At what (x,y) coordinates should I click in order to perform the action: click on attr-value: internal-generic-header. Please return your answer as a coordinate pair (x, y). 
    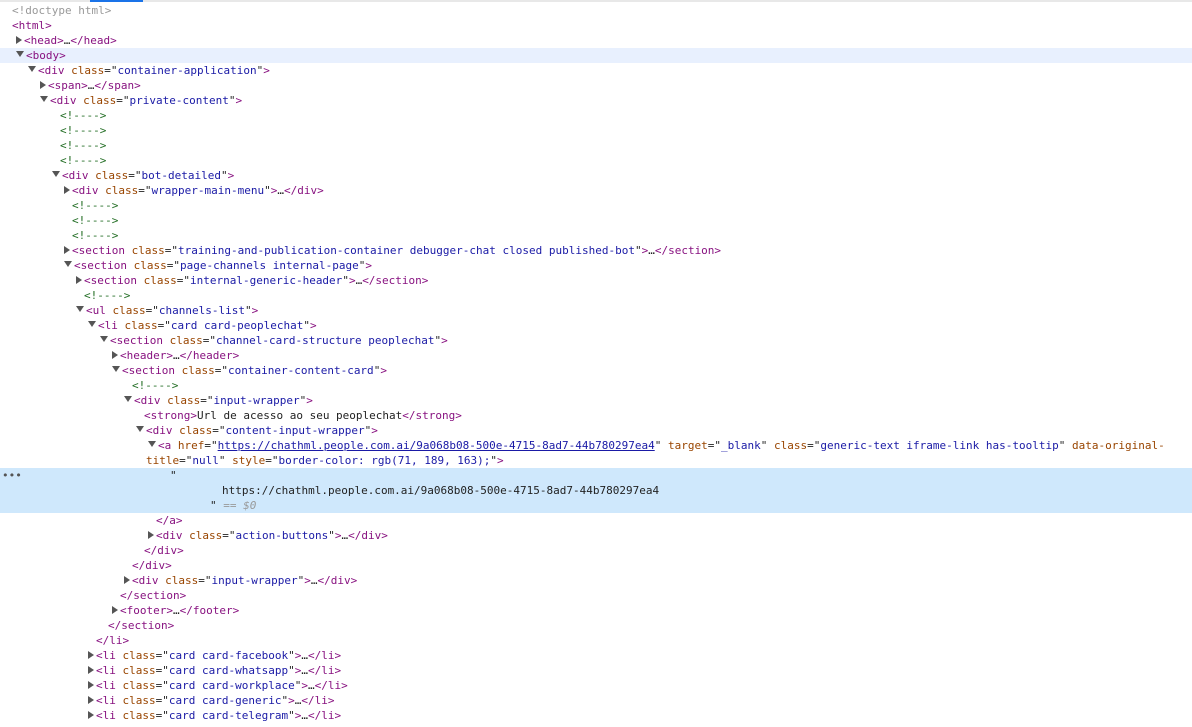
    Looking at the image, I should click on (266, 280).